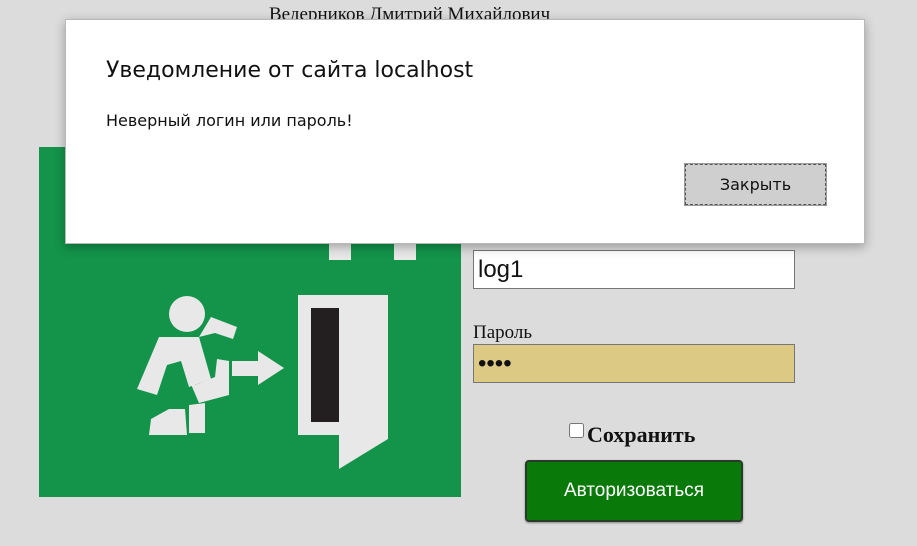  Describe the element at coordinates (290, 70) in the screenshot. I see `dialog-title: Уведомление от сайта localhost` at that location.